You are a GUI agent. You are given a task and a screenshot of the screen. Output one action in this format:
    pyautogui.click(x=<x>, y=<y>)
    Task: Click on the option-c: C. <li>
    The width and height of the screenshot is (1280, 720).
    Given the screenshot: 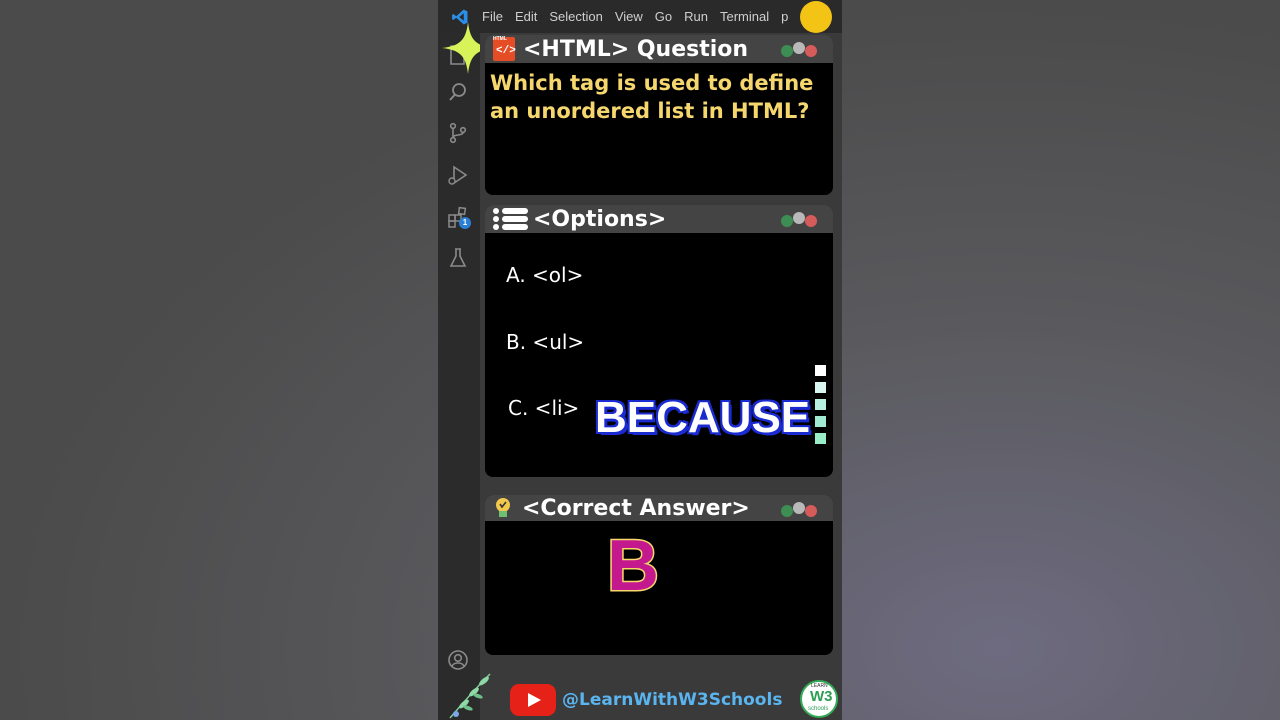 What is the action you would take?
    pyautogui.click(x=543, y=408)
    